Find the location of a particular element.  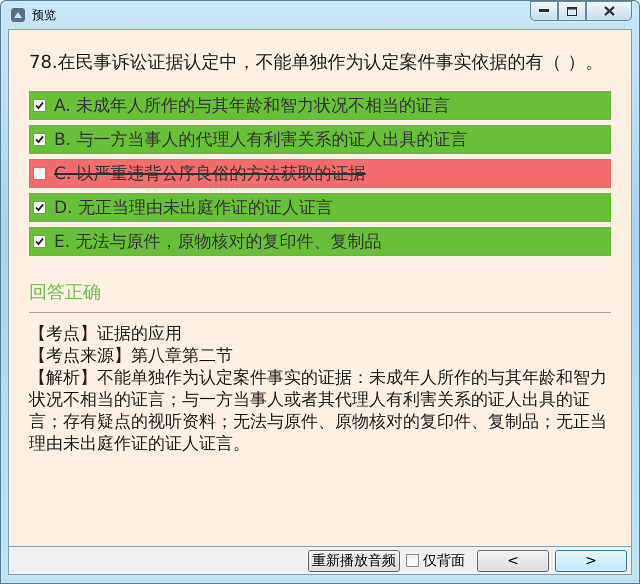

window-title: 预览 is located at coordinates (44, 15).